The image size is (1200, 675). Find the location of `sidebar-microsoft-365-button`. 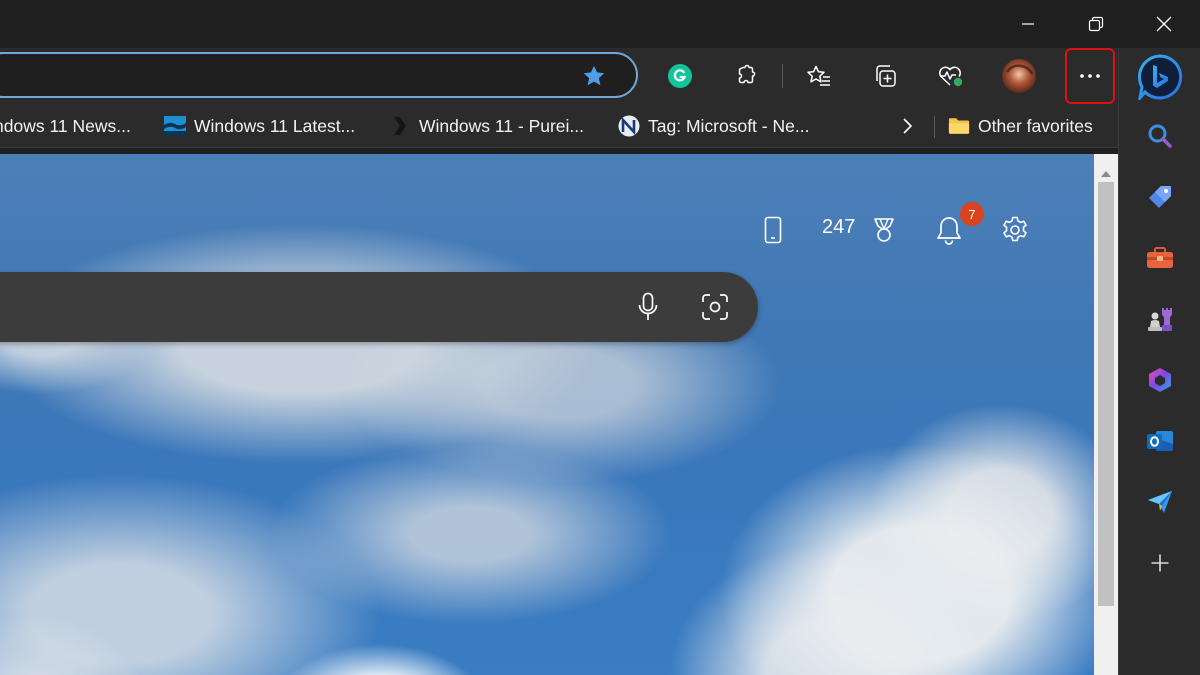

sidebar-microsoft-365-button is located at coordinates (1160, 380).